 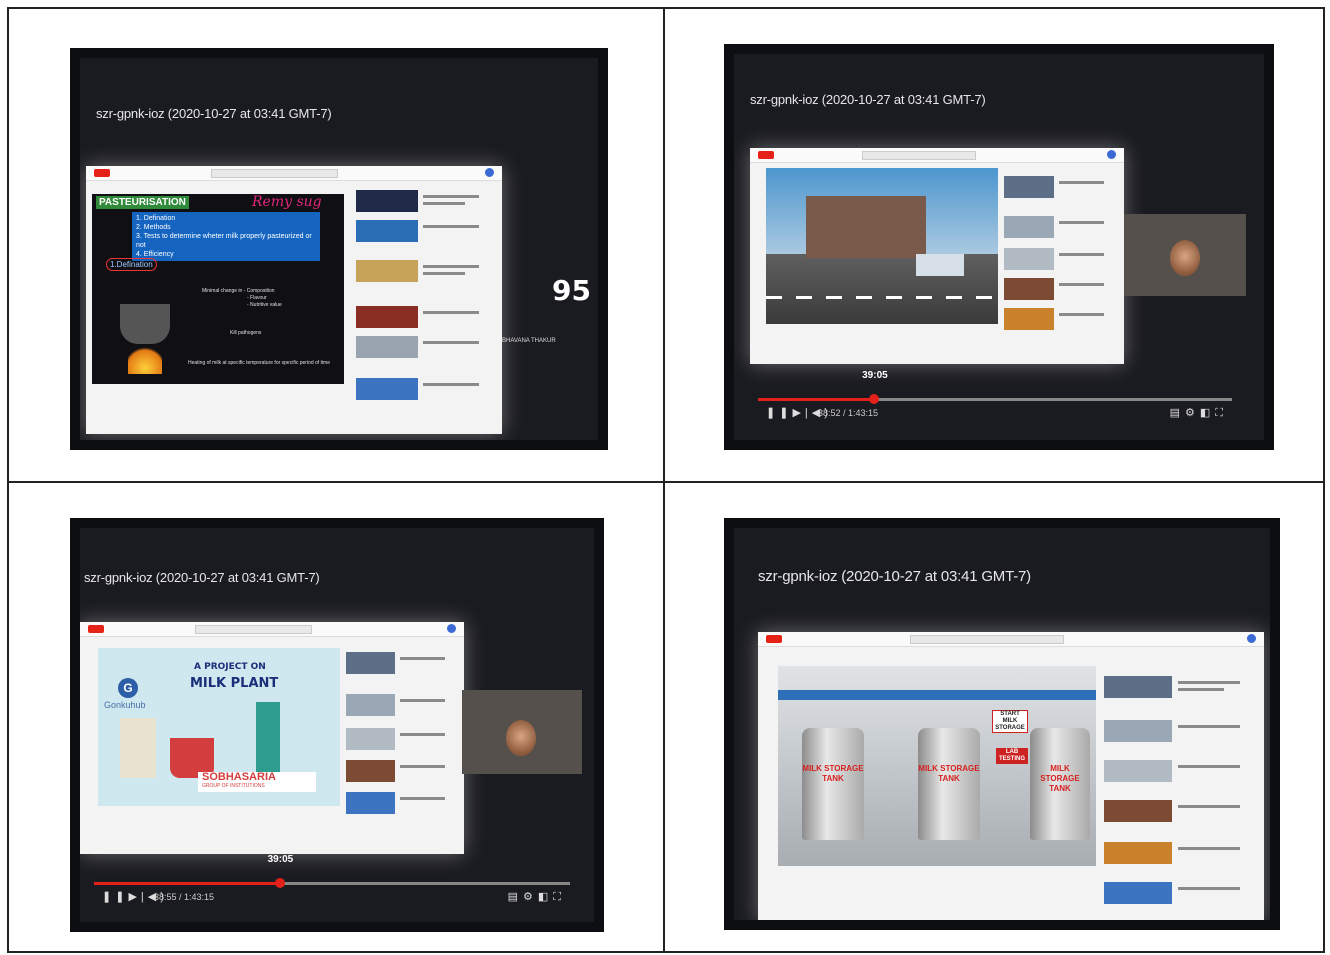 What do you see at coordinates (214, 113) in the screenshot?
I see `meeting-title: szr-gpnk-ioz (2020-10-27 at 03:41 GMT-7)` at bounding box center [214, 113].